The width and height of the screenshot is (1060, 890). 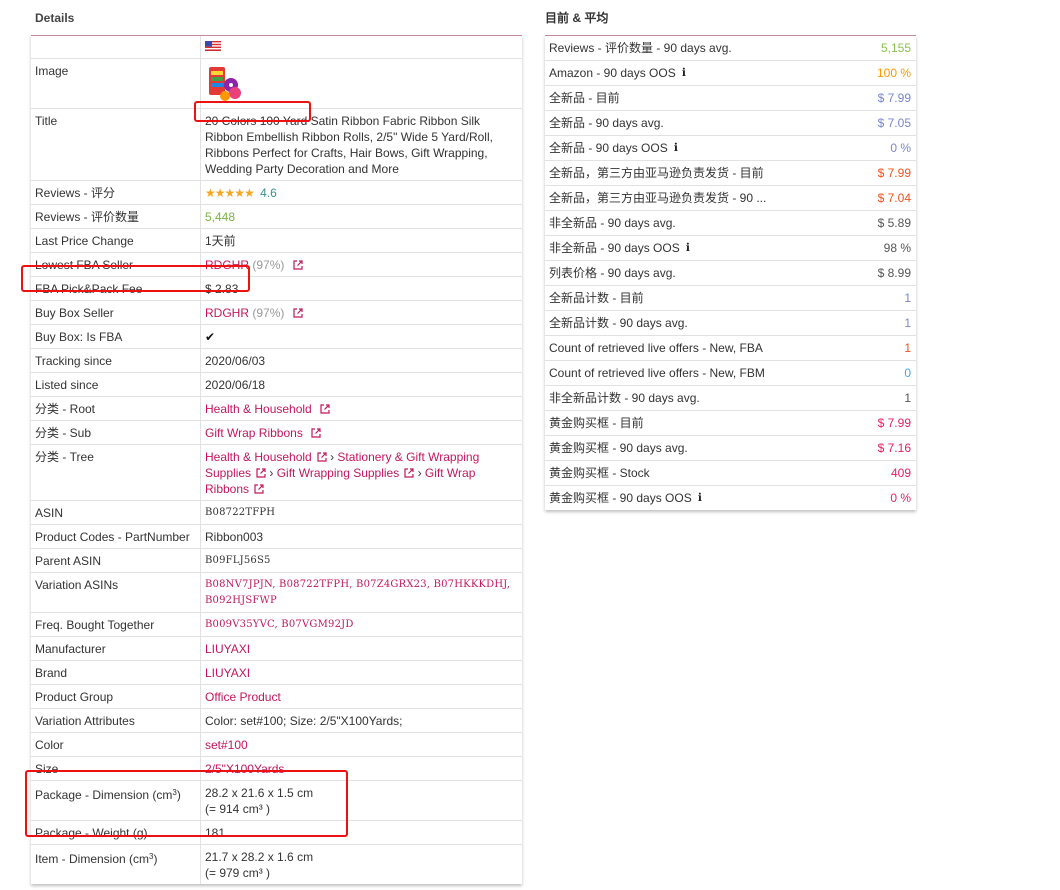 What do you see at coordinates (116, 472) in the screenshot?
I see `category-tree-label: 分类 - Tree` at bounding box center [116, 472].